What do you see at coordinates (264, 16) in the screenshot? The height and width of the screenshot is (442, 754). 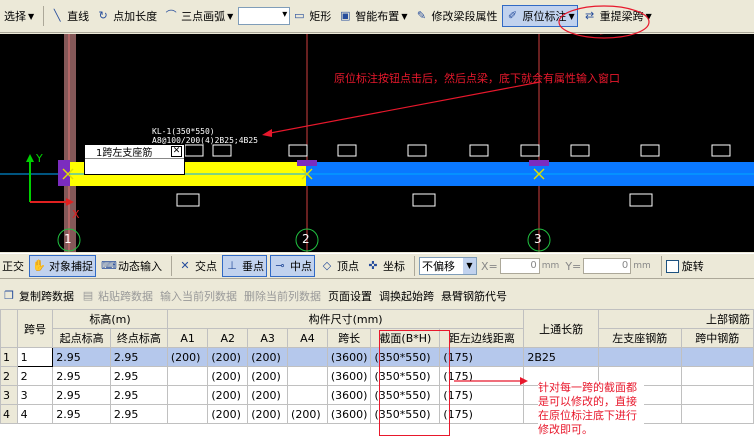 I see `layer-combo` at bounding box center [264, 16].